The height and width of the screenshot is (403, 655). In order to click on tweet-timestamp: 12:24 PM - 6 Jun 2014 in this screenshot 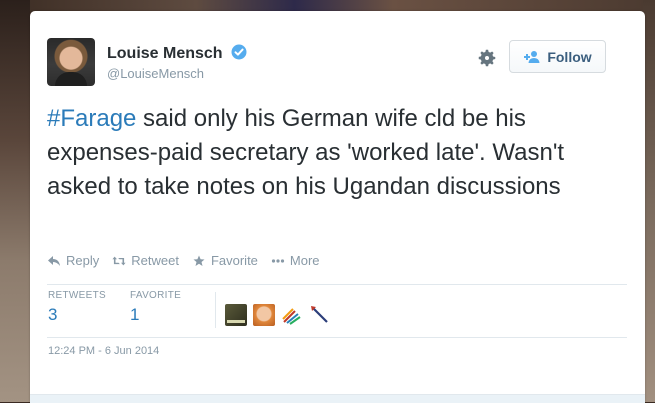, I will do `click(103, 351)`.